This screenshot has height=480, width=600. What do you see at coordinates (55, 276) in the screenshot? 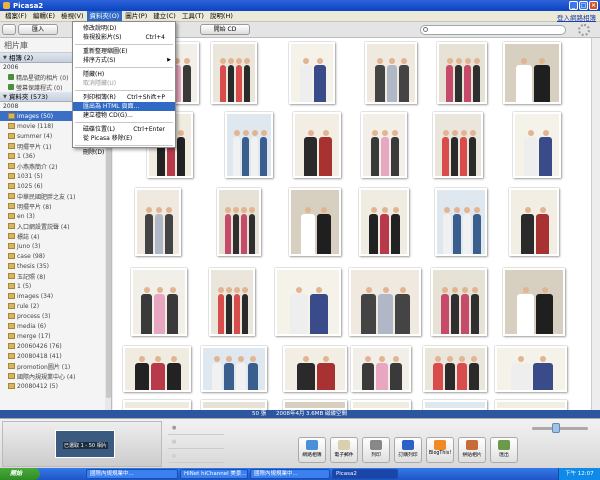
I see `folder-item: 玉記照 (8)` at bounding box center [55, 276].